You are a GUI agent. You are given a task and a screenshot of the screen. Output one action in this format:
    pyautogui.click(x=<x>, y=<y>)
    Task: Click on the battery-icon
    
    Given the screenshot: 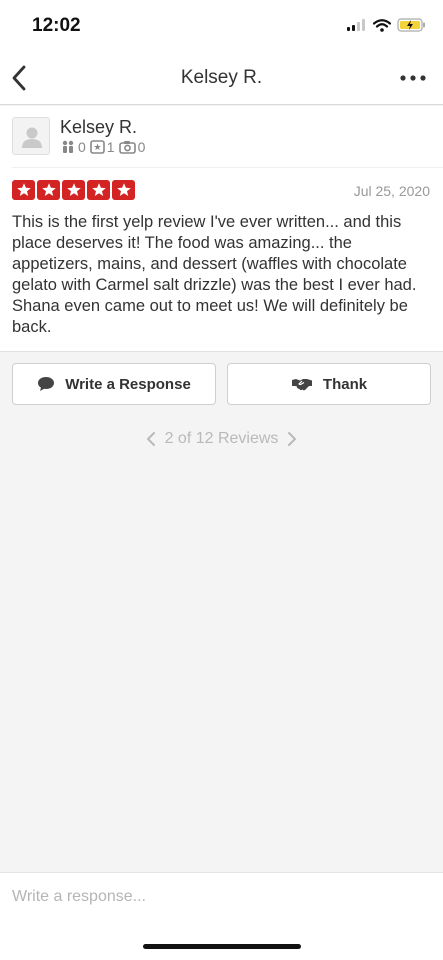 What is the action you would take?
    pyautogui.click(x=411, y=25)
    